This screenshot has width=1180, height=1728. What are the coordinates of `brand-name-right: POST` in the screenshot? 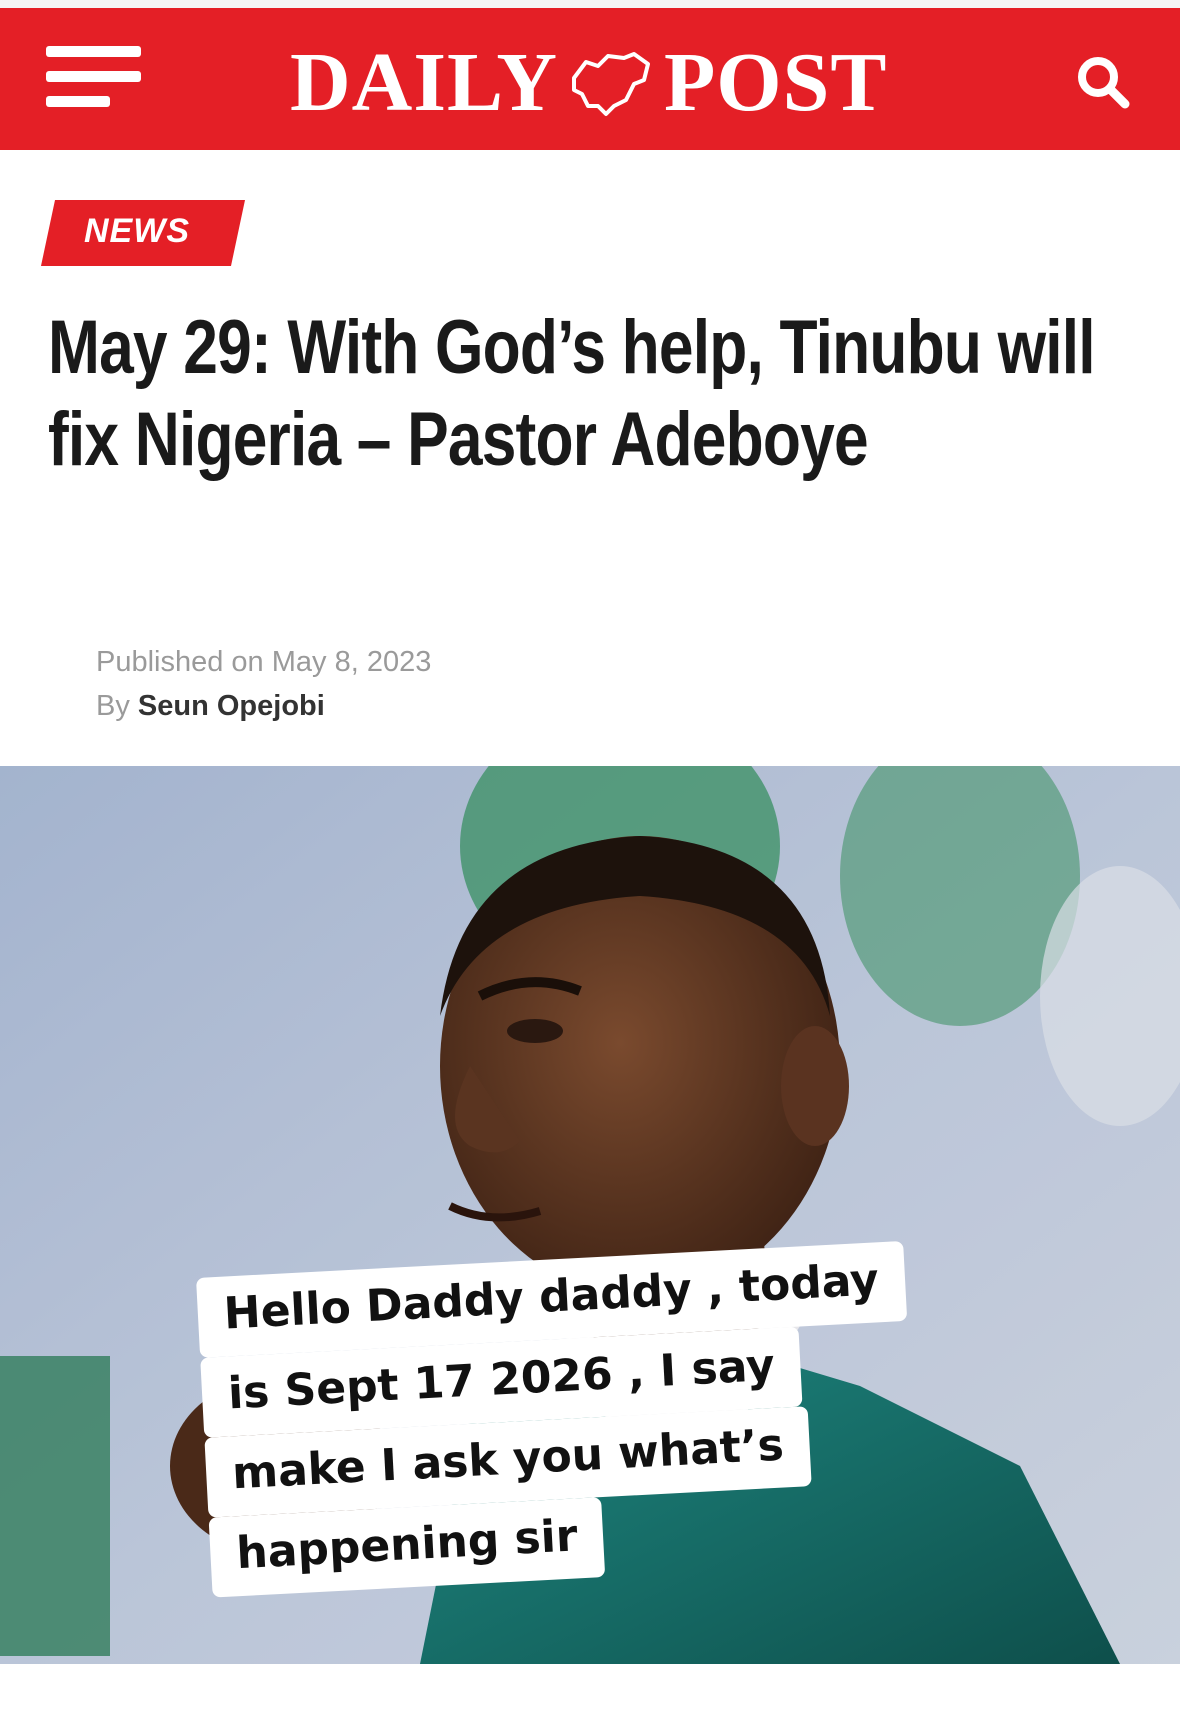 It's located at (776, 82).